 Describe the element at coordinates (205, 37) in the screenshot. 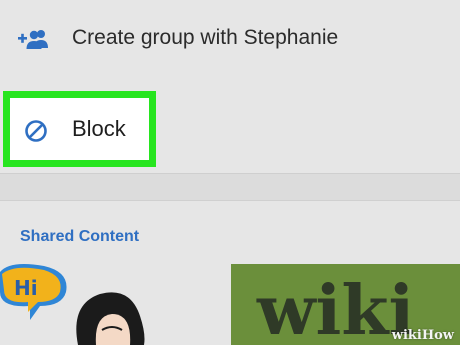

I see `create-group-label: Create group with Stephanie` at that location.